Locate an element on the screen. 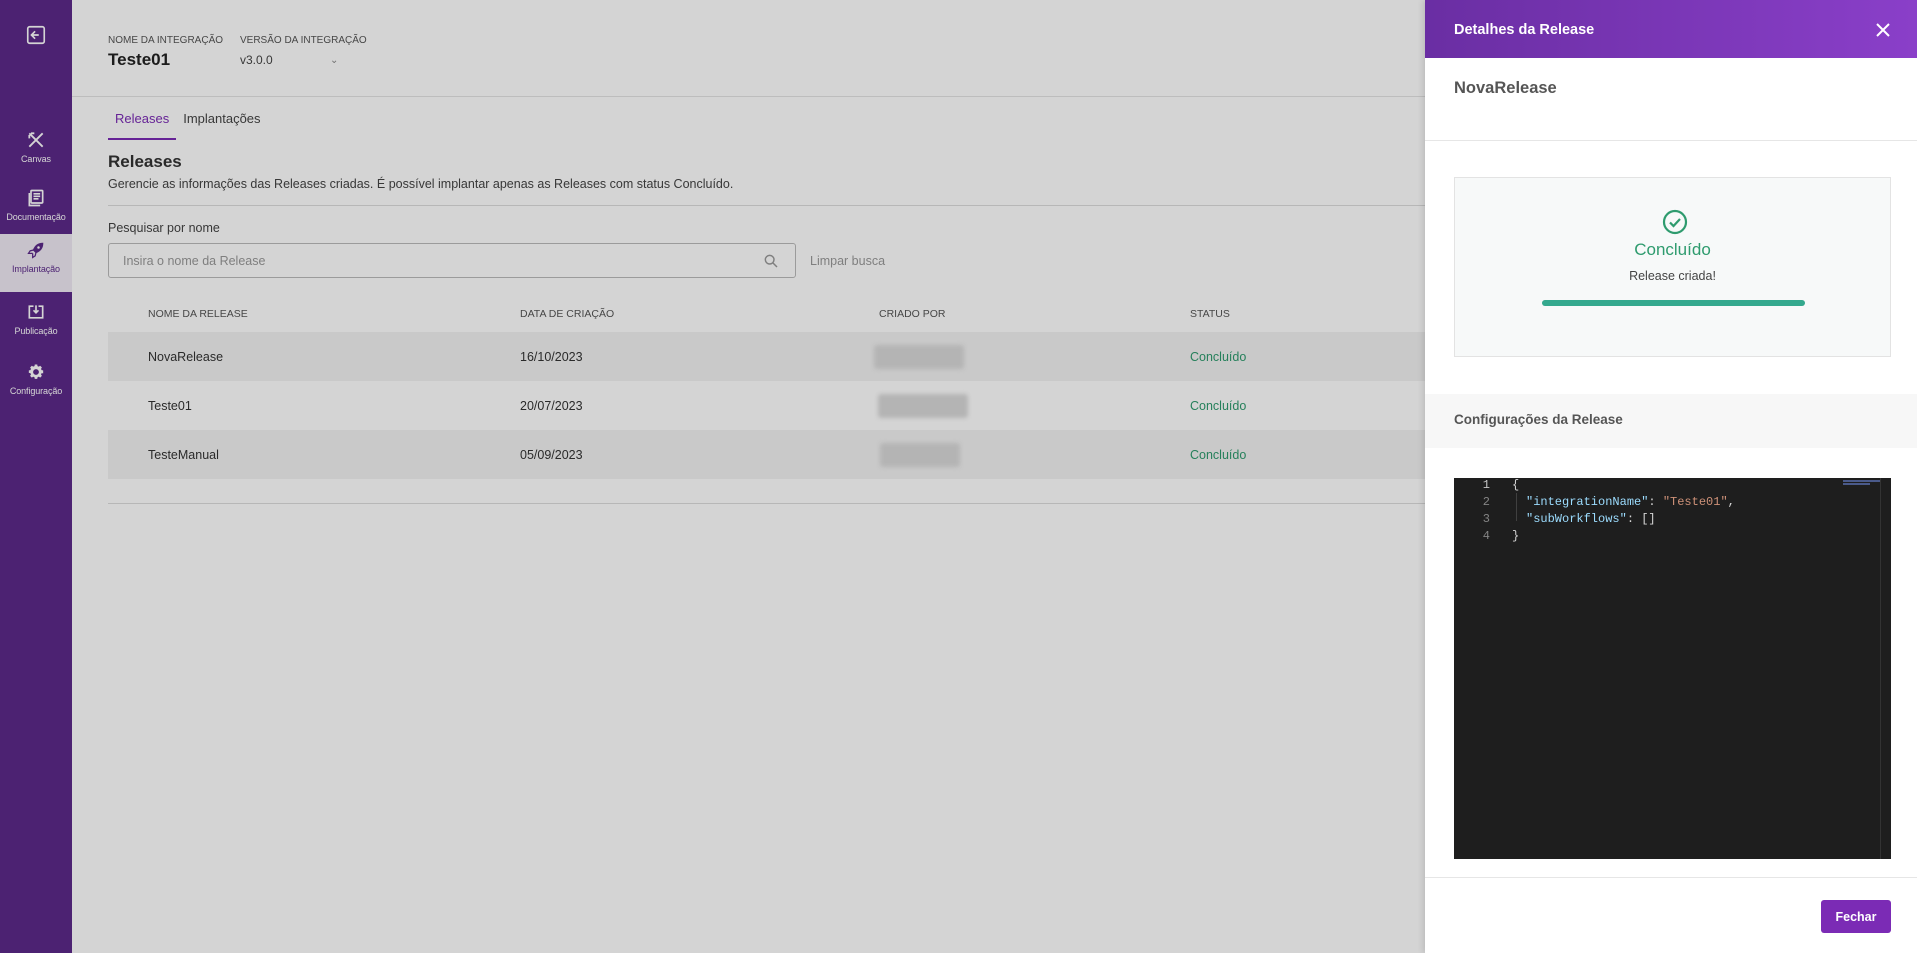 This screenshot has width=1917, height=953. status-card: Concluído Release criada! is located at coordinates (1672, 267).